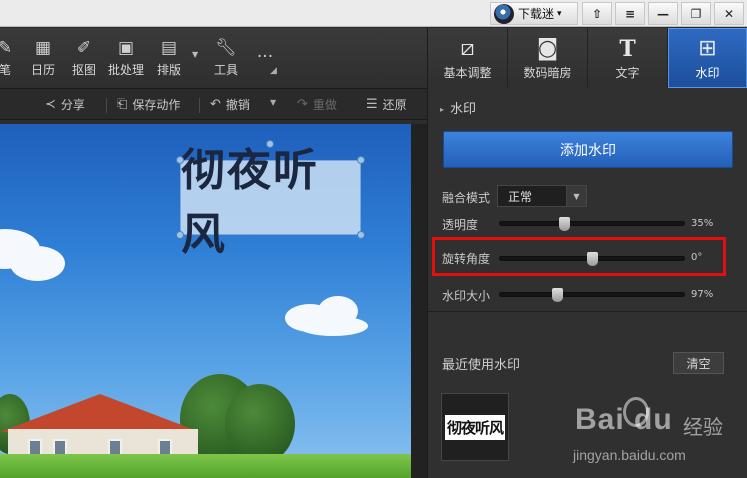  What do you see at coordinates (466, 198) in the screenshot?
I see `blend-mode-label: 融合模式` at bounding box center [466, 198].